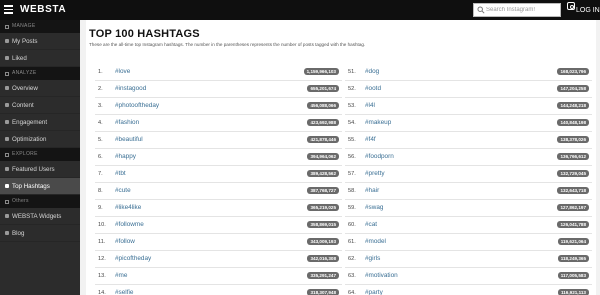 The image size is (600, 295). What do you see at coordinates (8, 9) in the screenshot?
I see `menu-icon` at bounding box center [8, 9].